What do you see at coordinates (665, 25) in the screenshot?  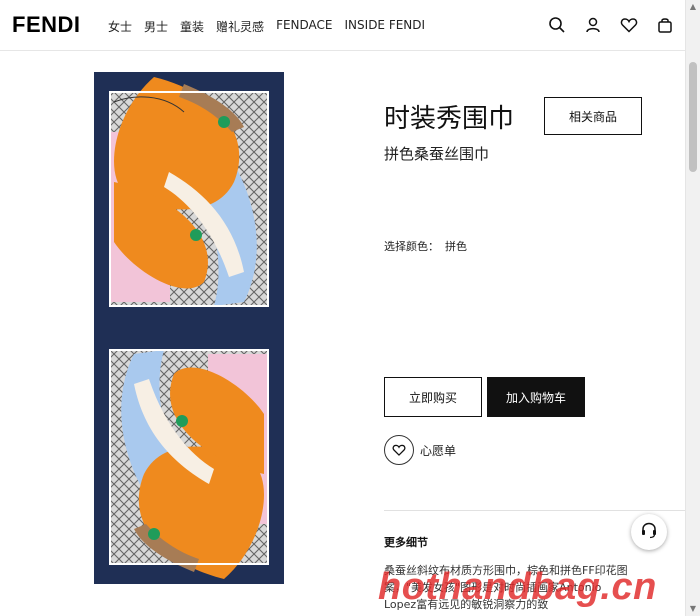 I see `bag-icon` at bounding box center [665, 25].